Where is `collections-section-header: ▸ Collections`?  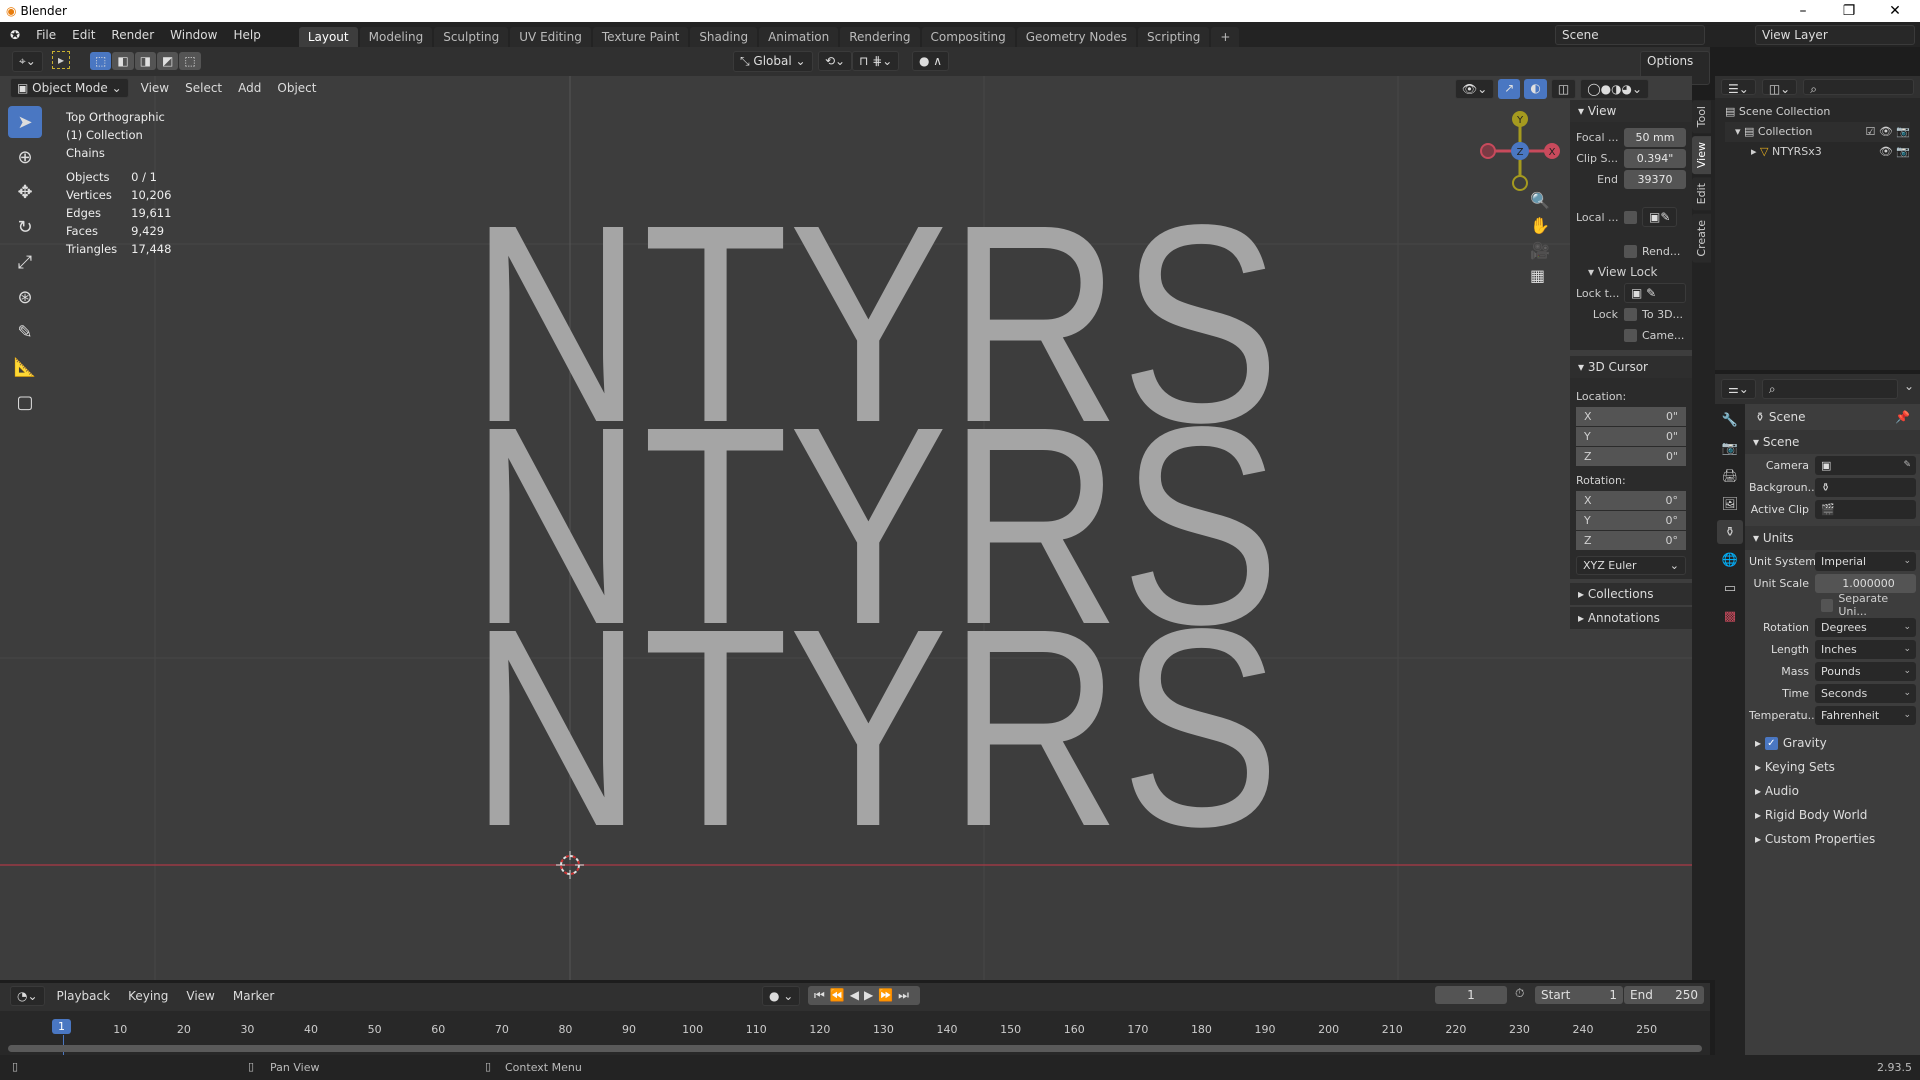 collections-section-header: ▸ Collections is located at coordinates (1631, 594).